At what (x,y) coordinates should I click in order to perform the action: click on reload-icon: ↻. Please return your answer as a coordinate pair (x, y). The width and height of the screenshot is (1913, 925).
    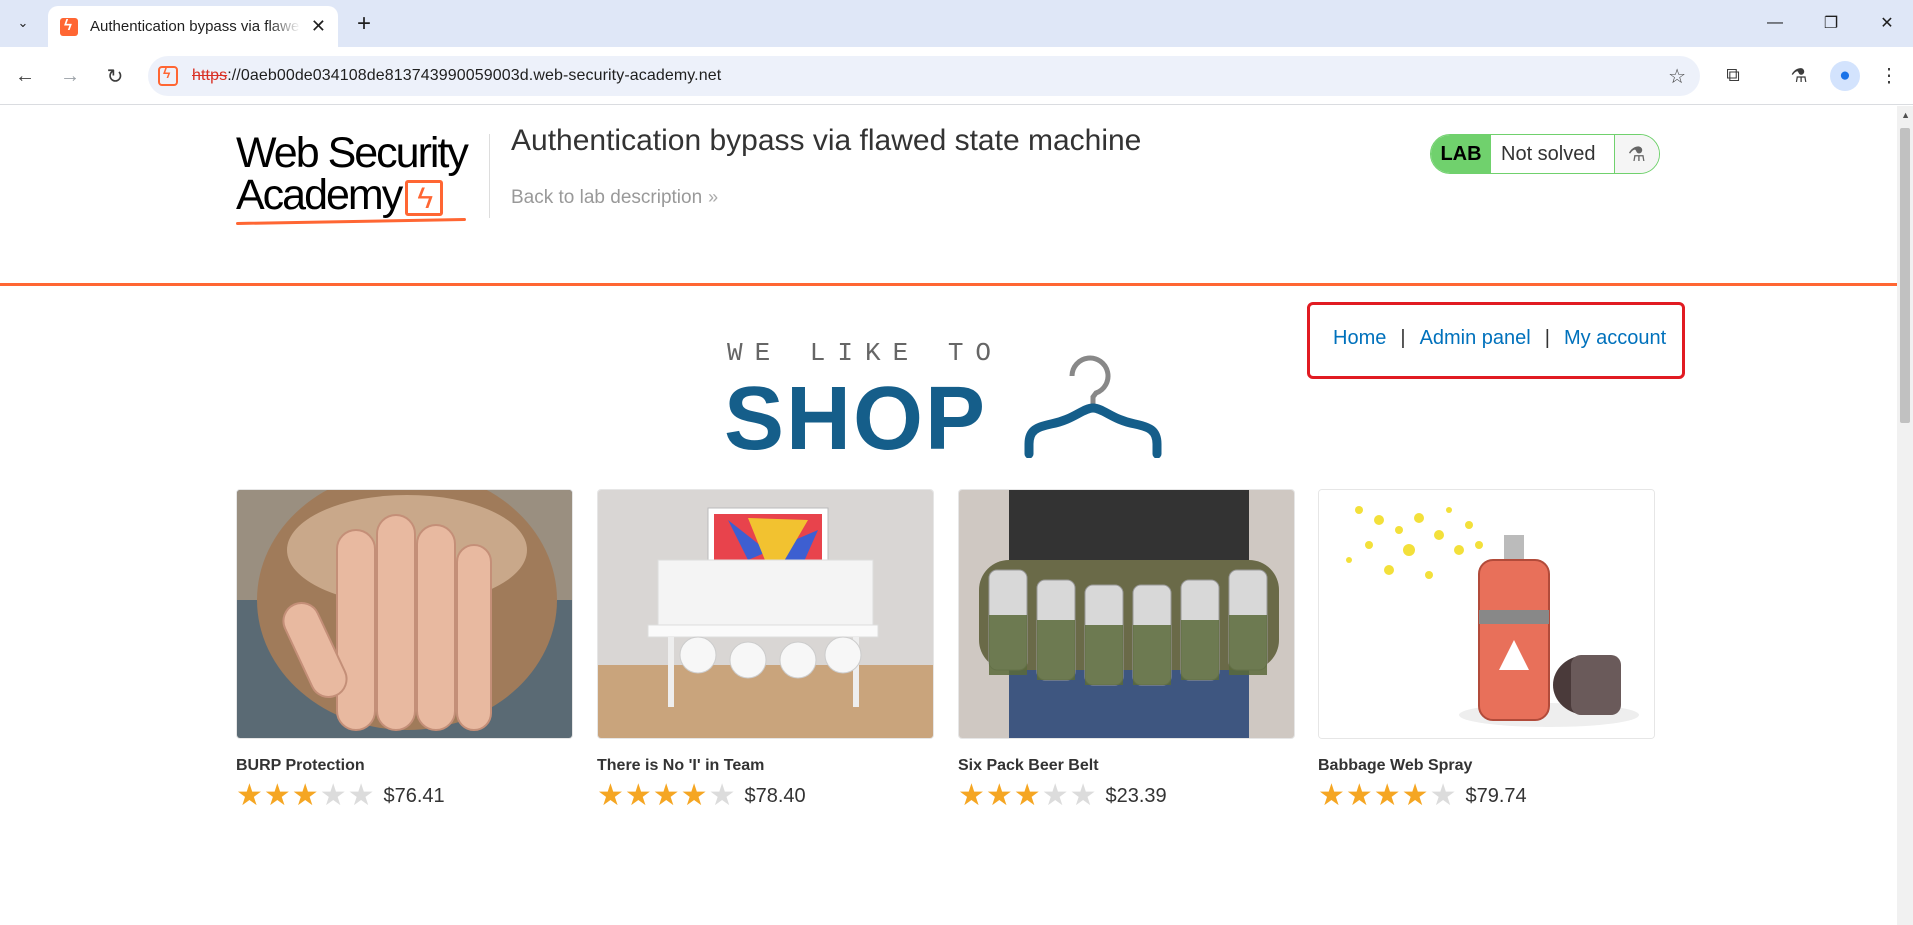
    Looking at the image, I should click on (115, 76).